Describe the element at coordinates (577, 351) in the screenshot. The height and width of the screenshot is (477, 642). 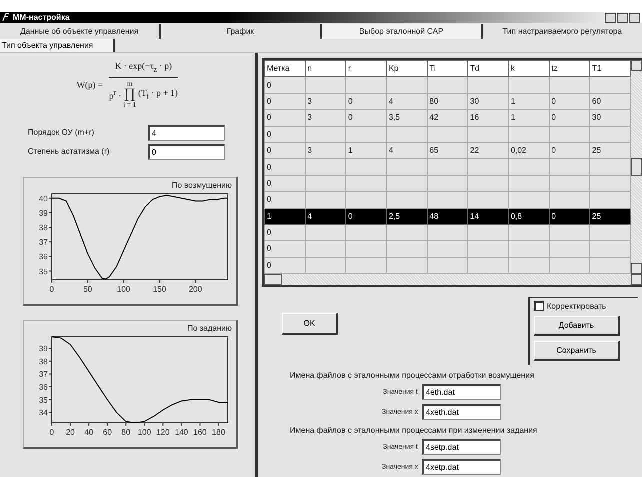
I see `action-button: Сохранить` at that location.